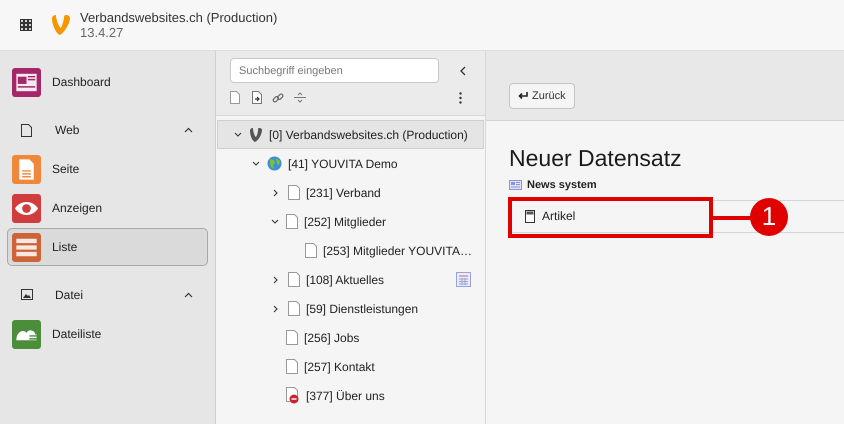  Describe the element at coordinates (609, 216) in the screenshot. I see `record-type-link: Artikel` at that location.